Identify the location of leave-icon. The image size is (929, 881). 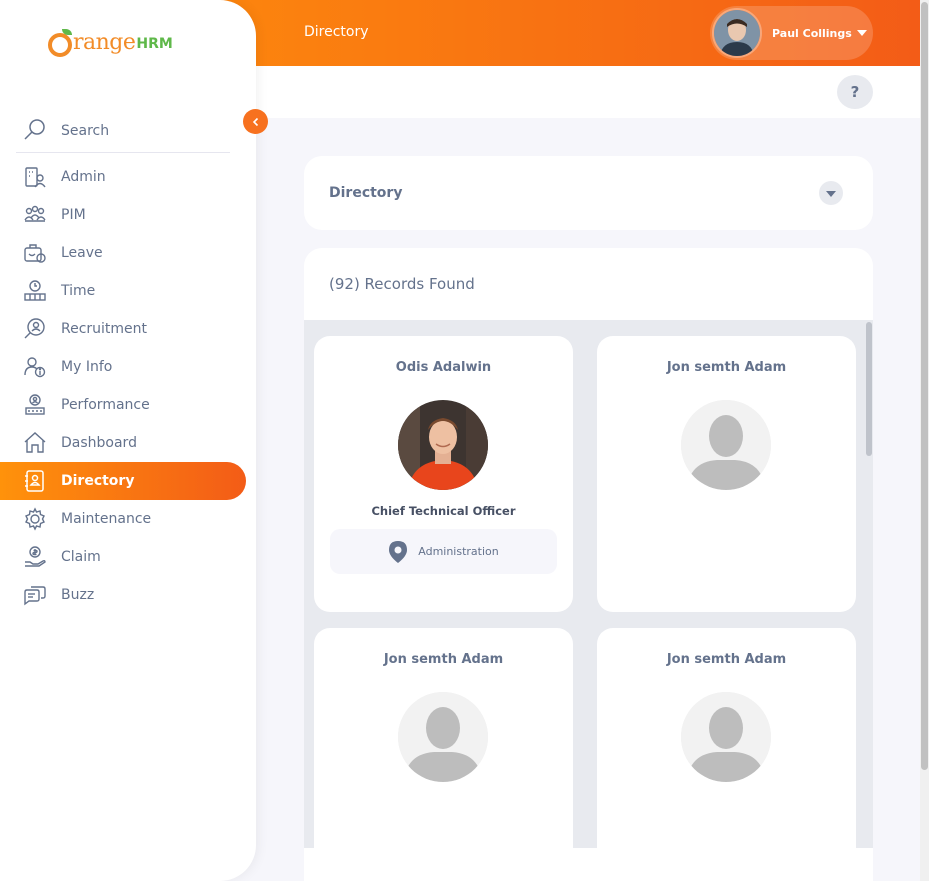
(35, 253).